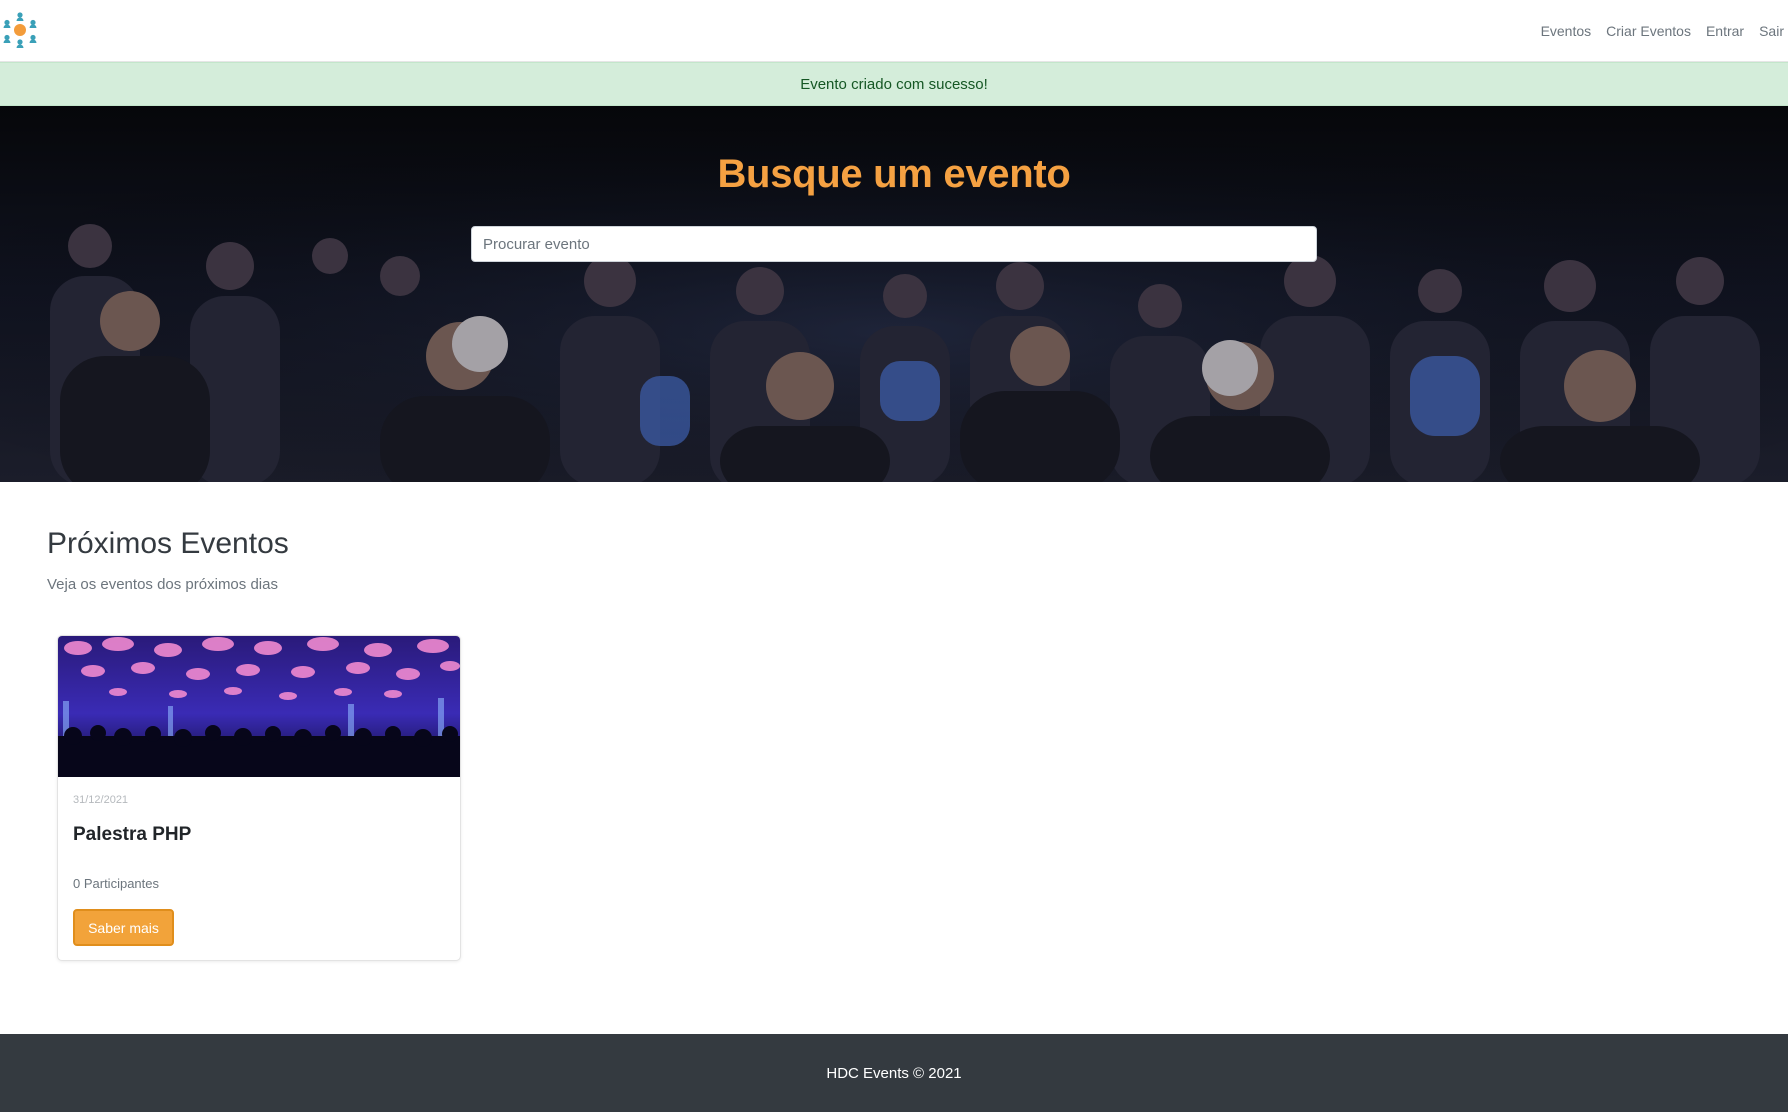 This screenshot has height=1112, width=1788. I want to click on search-input, so click(894, 244).